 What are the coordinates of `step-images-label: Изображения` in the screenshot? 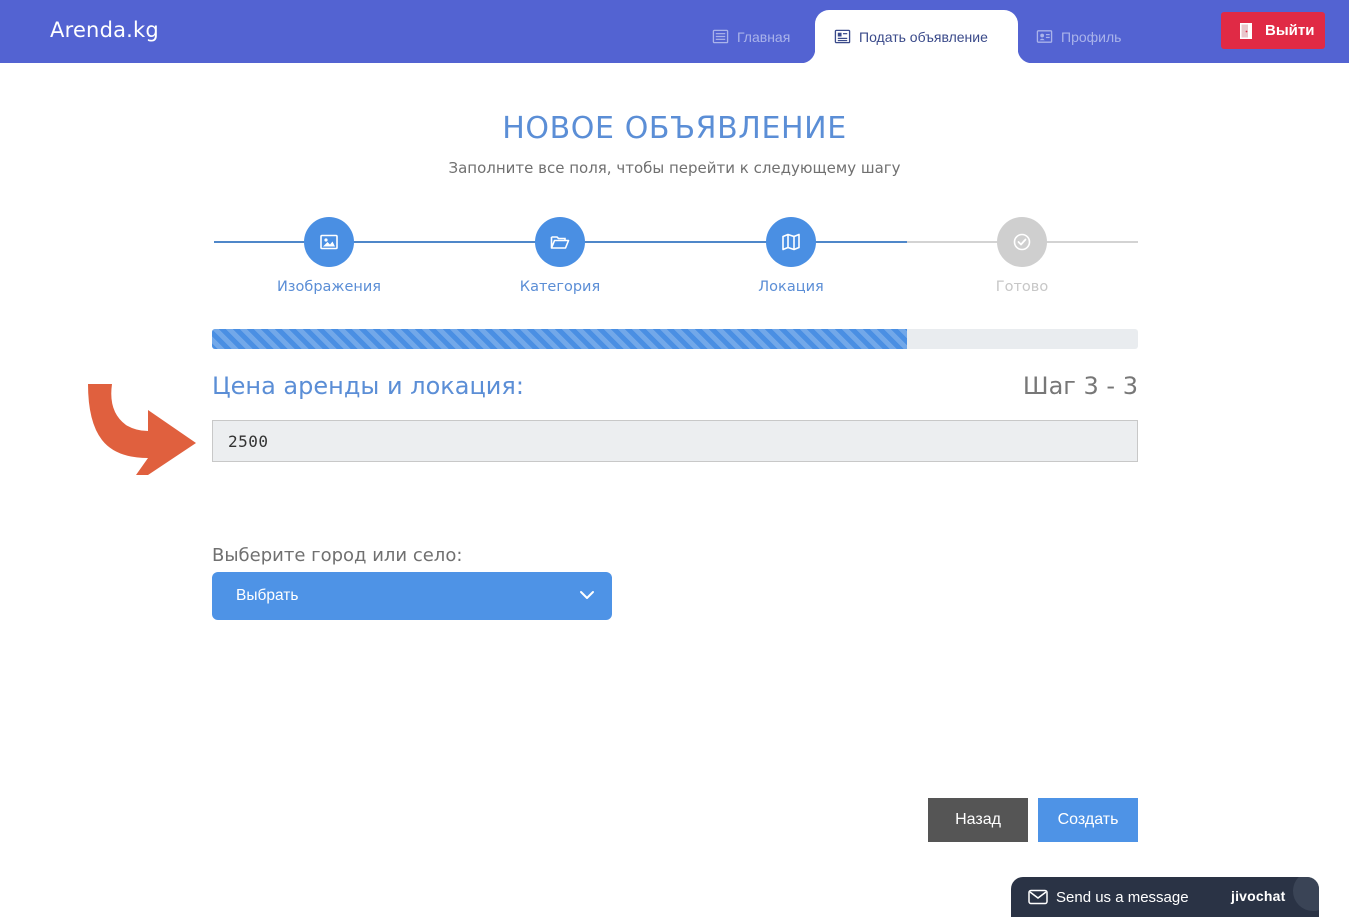 It's located at (329, 287).